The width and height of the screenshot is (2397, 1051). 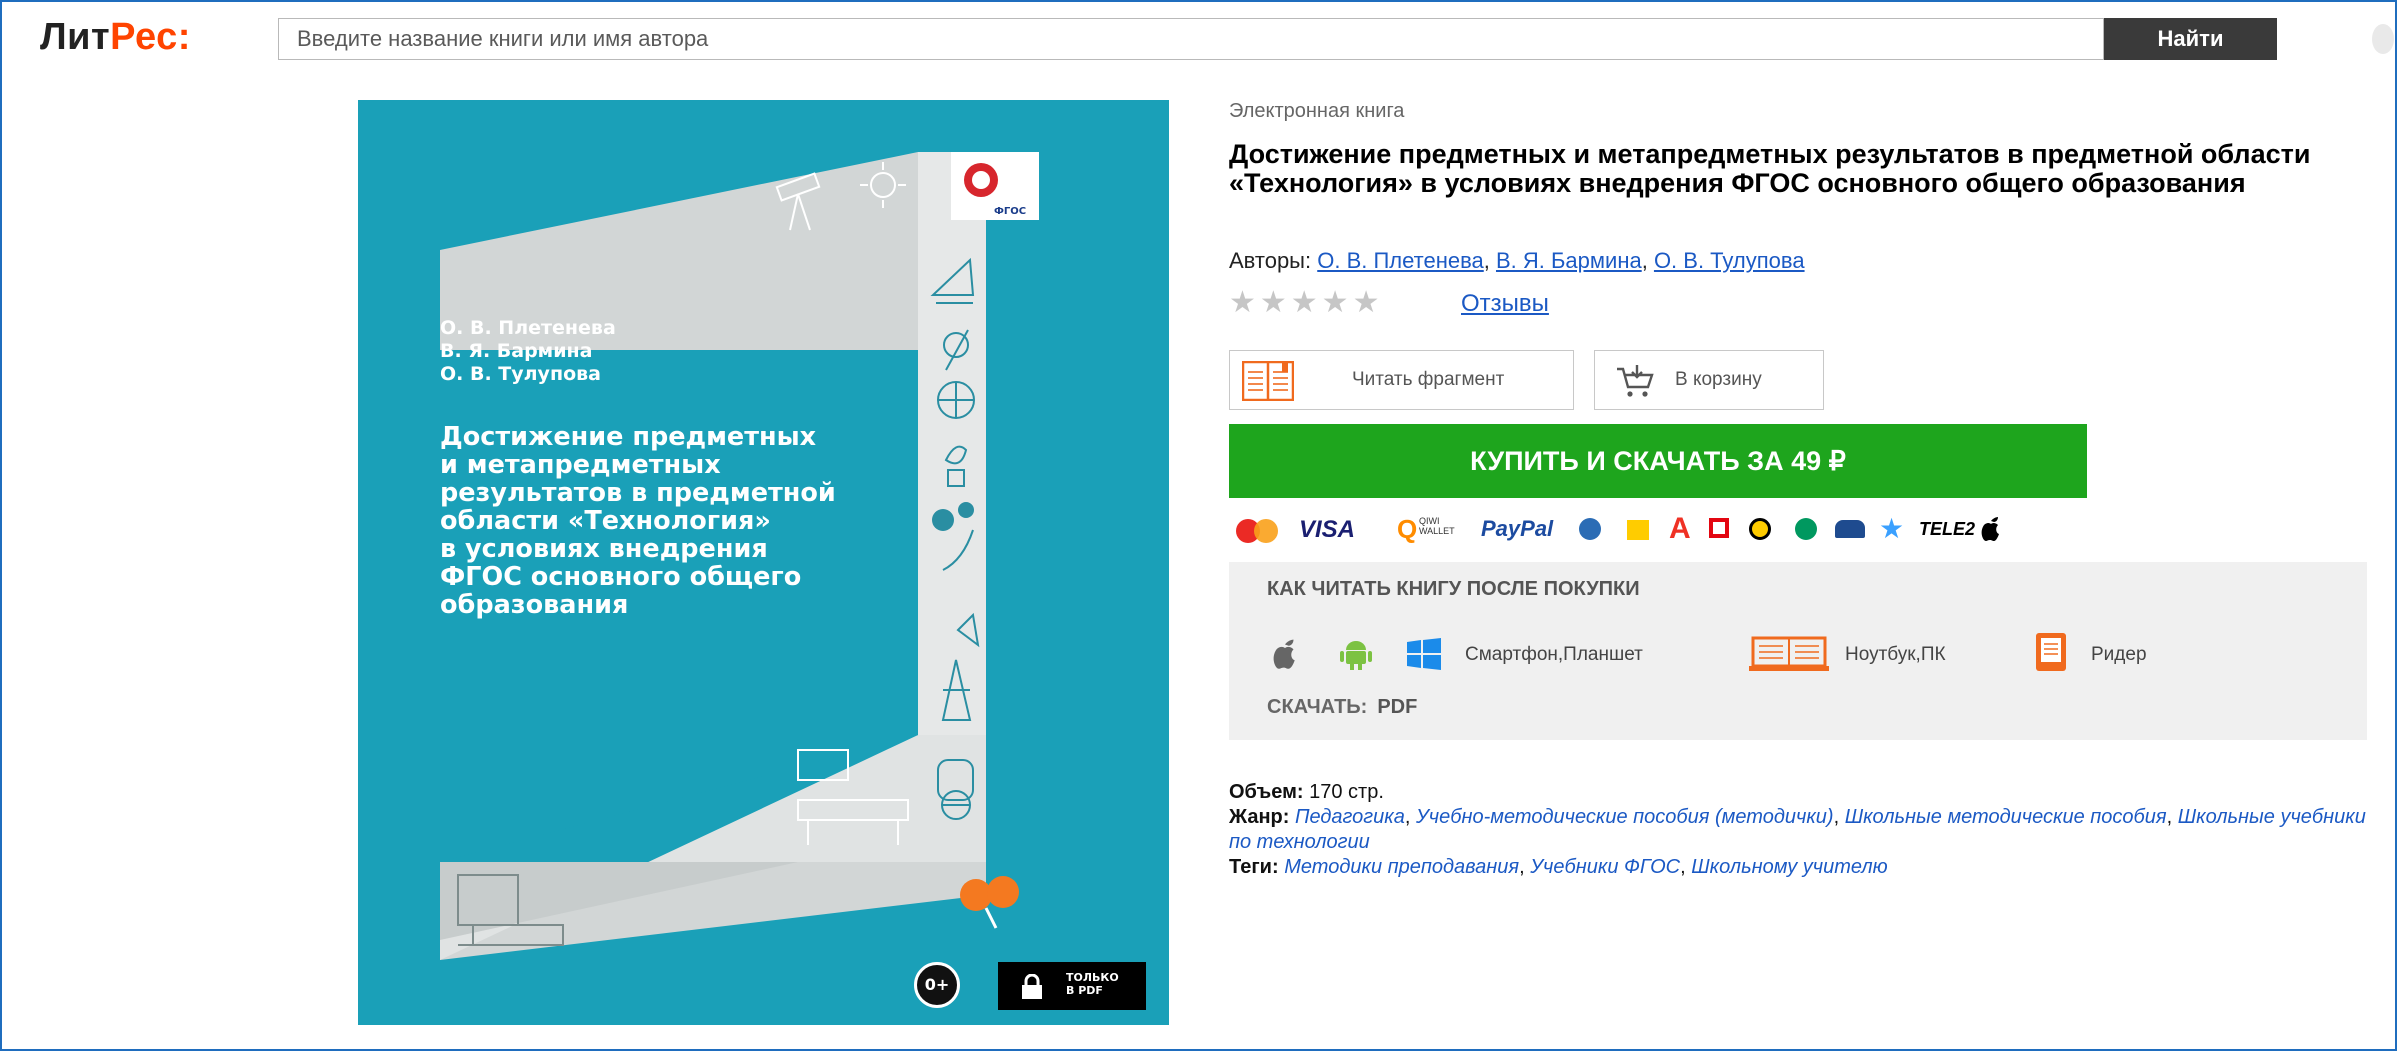 What do you see at coordinates (1789, 867) in the screenshot?
I see `tag-link: Школьному учителю` at bounding box center [1789, 867].